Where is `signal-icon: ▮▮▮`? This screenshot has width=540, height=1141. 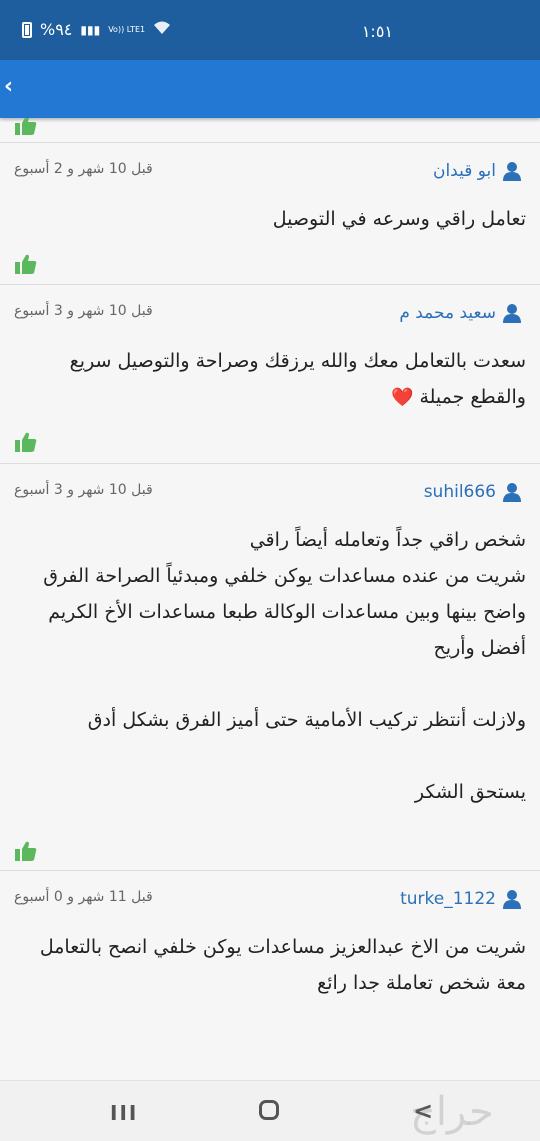 signal-icon: ▮▮▮ is located at coordinates (90, 29).